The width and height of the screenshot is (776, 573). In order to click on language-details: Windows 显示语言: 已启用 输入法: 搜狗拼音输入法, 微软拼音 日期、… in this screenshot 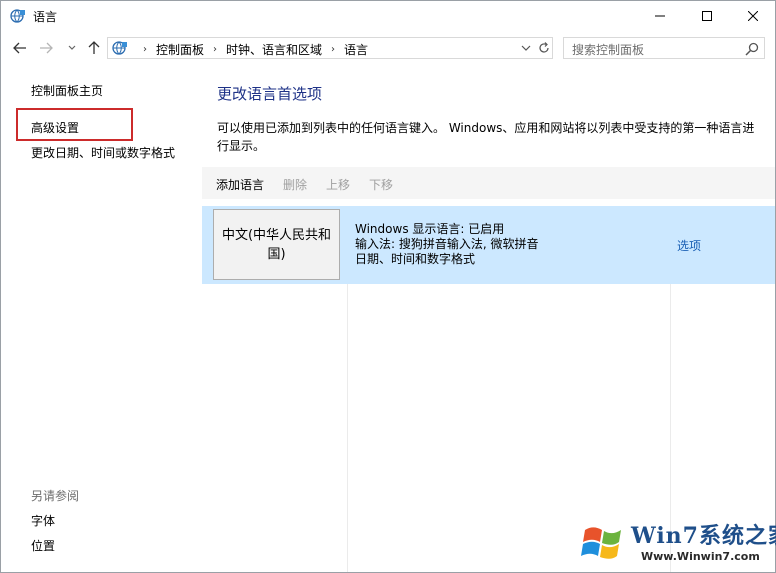, I will do `click(447, 244)`.